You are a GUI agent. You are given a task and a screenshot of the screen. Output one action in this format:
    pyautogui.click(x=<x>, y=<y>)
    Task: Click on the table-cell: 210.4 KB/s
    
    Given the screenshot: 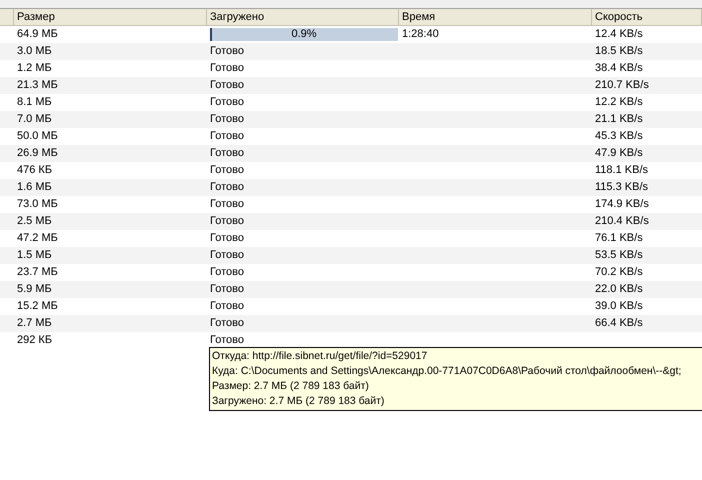 What is the action you would take?
    pyautogui.click(x=622, y=221)
    